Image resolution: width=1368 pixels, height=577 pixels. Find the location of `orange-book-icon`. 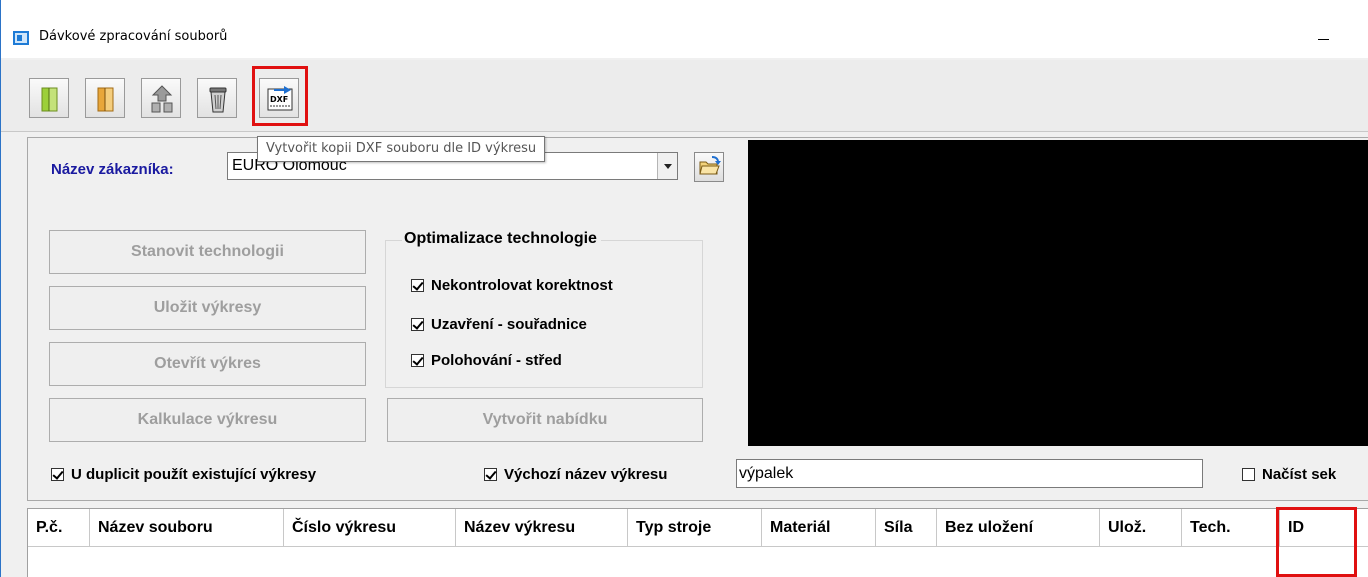

orange-book-icon is located at coordinates (105, 99).